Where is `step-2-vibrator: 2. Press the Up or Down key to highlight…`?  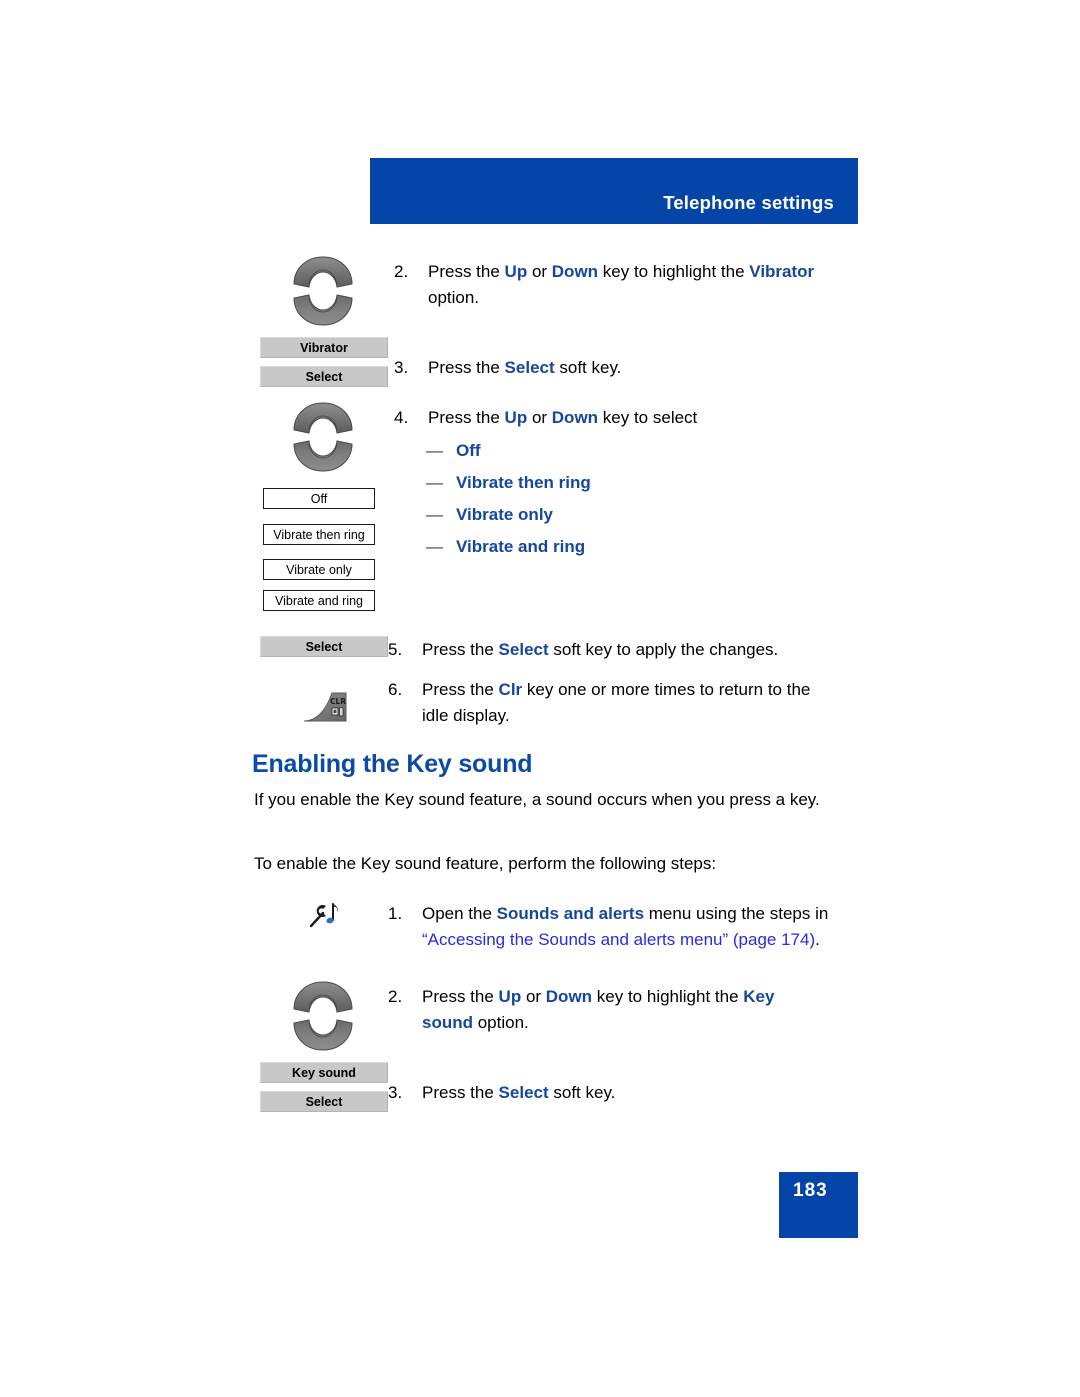
step-2-vibrator: 2. Press the Up or Down key to highlight… is located at coordinates (614, 285).